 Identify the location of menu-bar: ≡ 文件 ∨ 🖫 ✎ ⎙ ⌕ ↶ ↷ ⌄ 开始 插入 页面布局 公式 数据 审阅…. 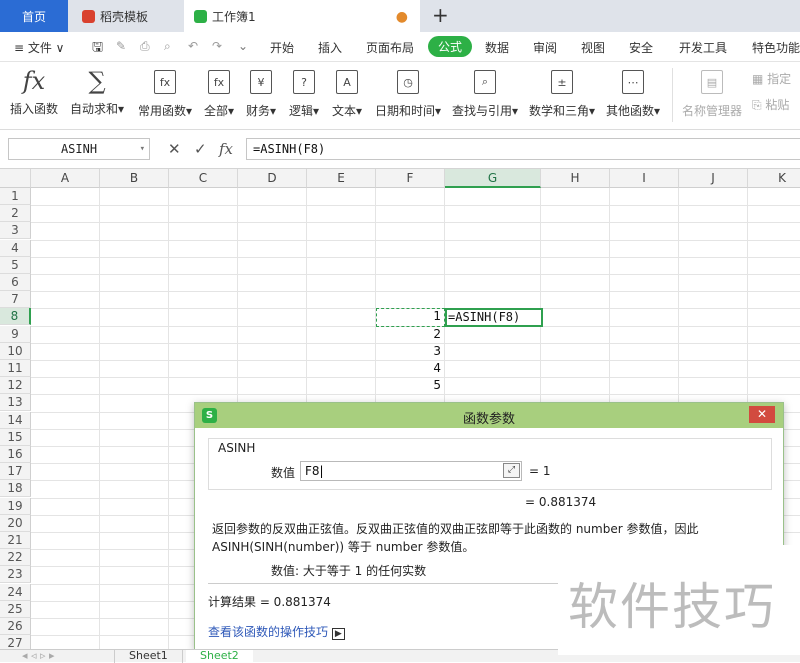
(400, 47).